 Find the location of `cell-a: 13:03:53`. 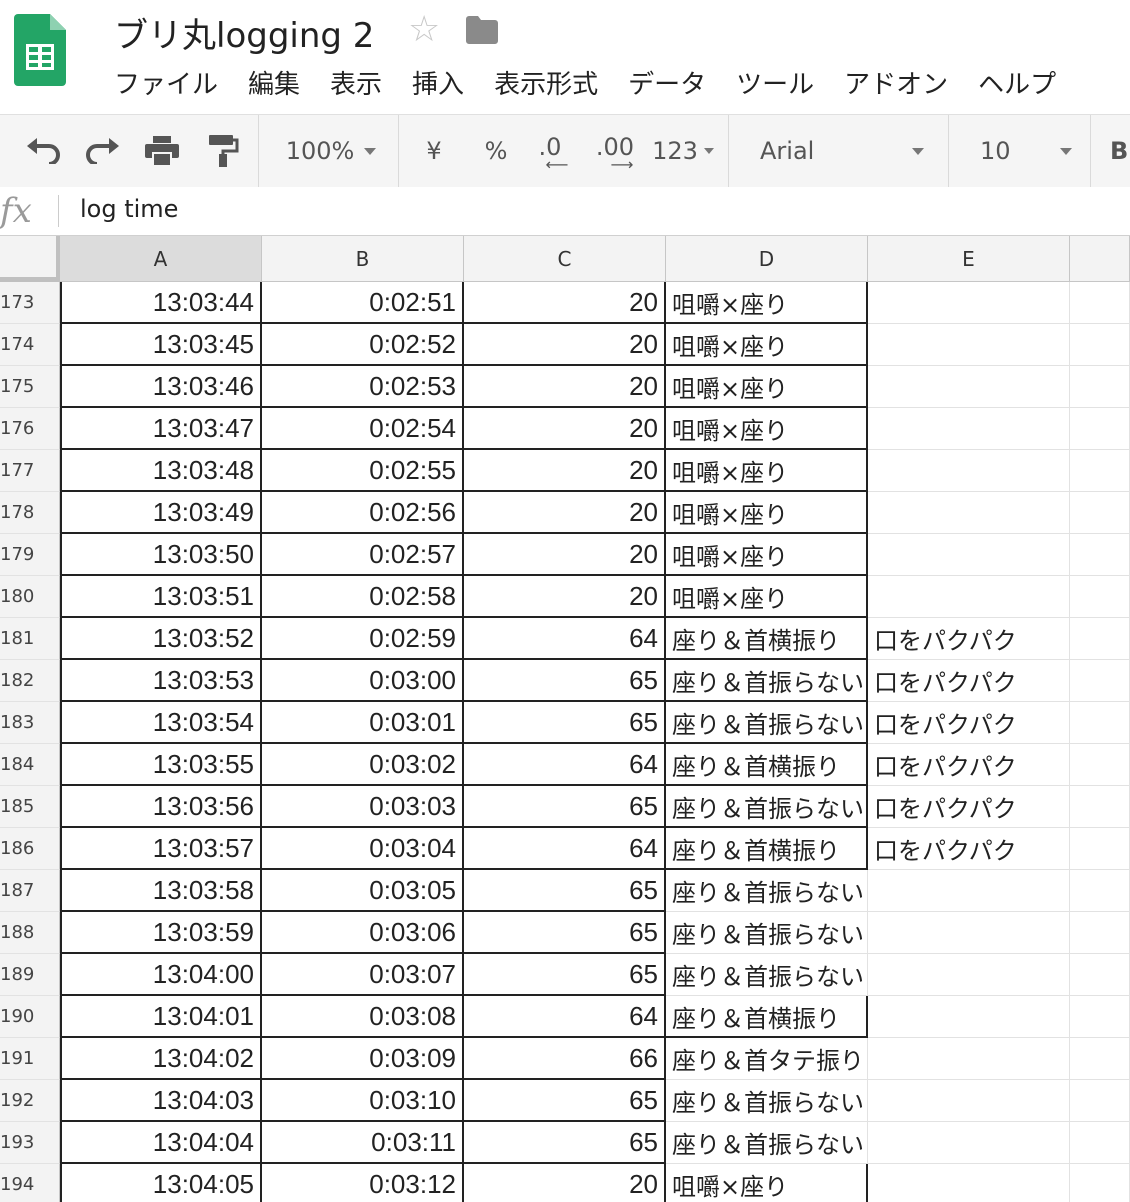

cell-a: 13:03:53 is located at coordinates (161, 681).